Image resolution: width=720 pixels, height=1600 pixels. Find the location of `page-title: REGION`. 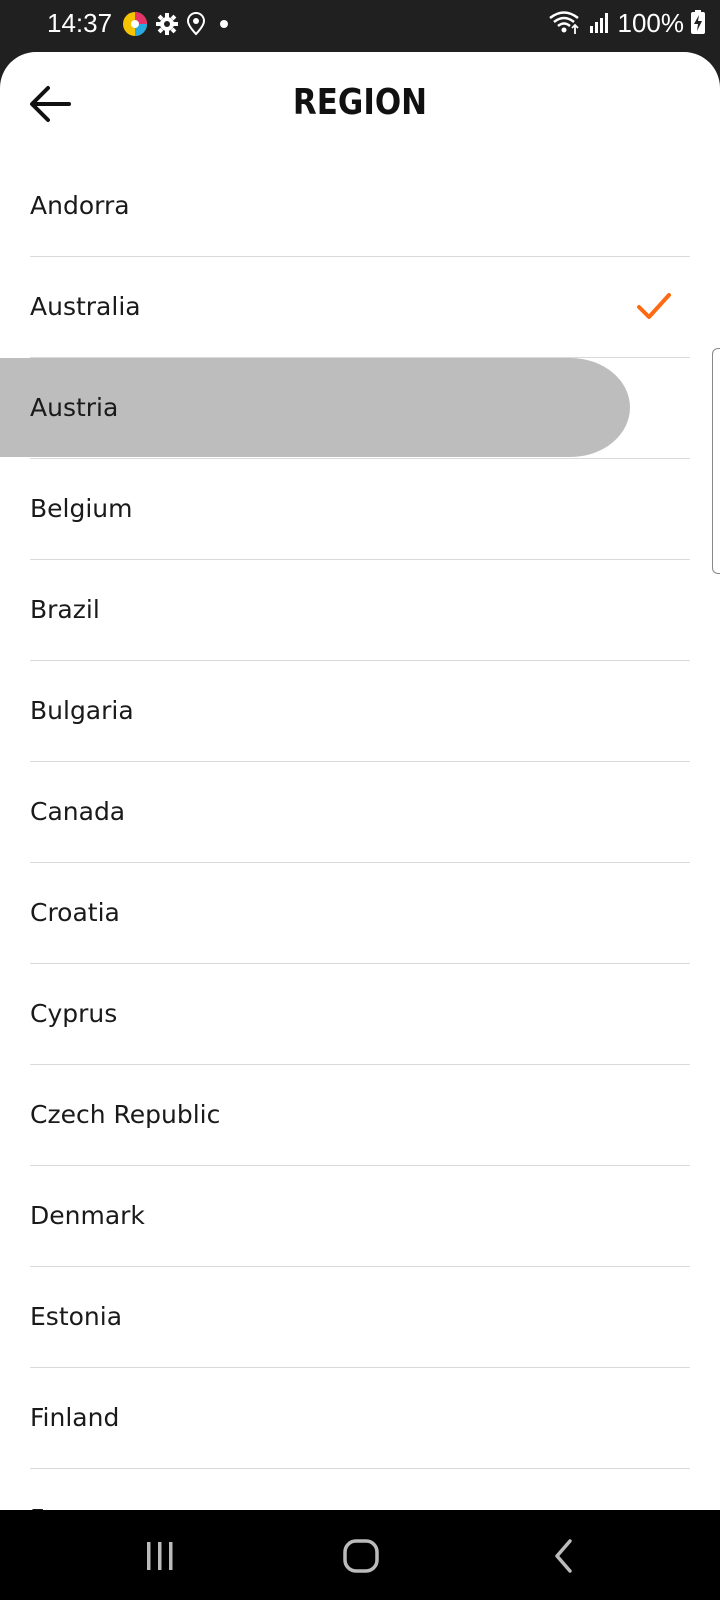

page-title: REGION is located at coordinates (360, 102).